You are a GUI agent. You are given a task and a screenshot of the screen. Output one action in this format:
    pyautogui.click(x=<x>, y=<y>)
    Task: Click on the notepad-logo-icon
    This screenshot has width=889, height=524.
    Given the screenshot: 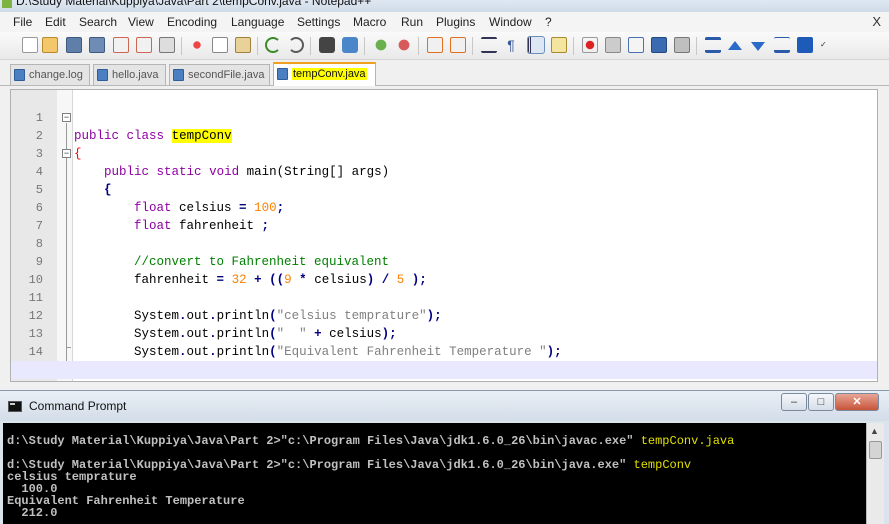 What is the action you would take?
    pyautogui.click(x=7, y=4)
    